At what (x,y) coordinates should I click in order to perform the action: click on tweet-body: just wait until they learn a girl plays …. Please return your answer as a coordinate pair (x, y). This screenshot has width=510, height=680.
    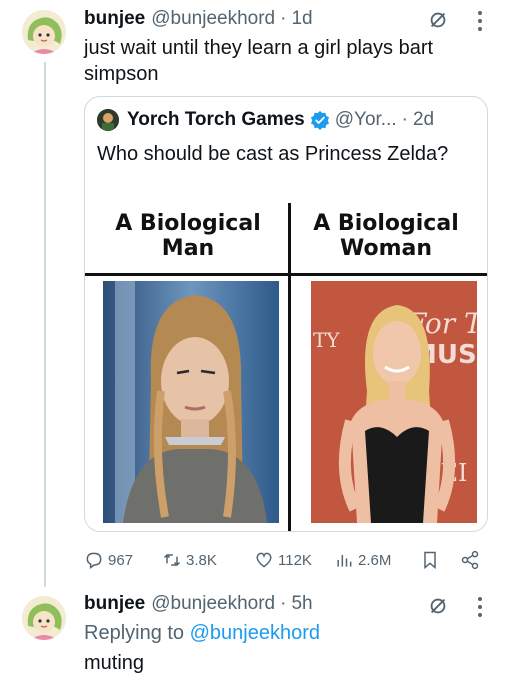
    Looking at the image, I should click on (259, 61).